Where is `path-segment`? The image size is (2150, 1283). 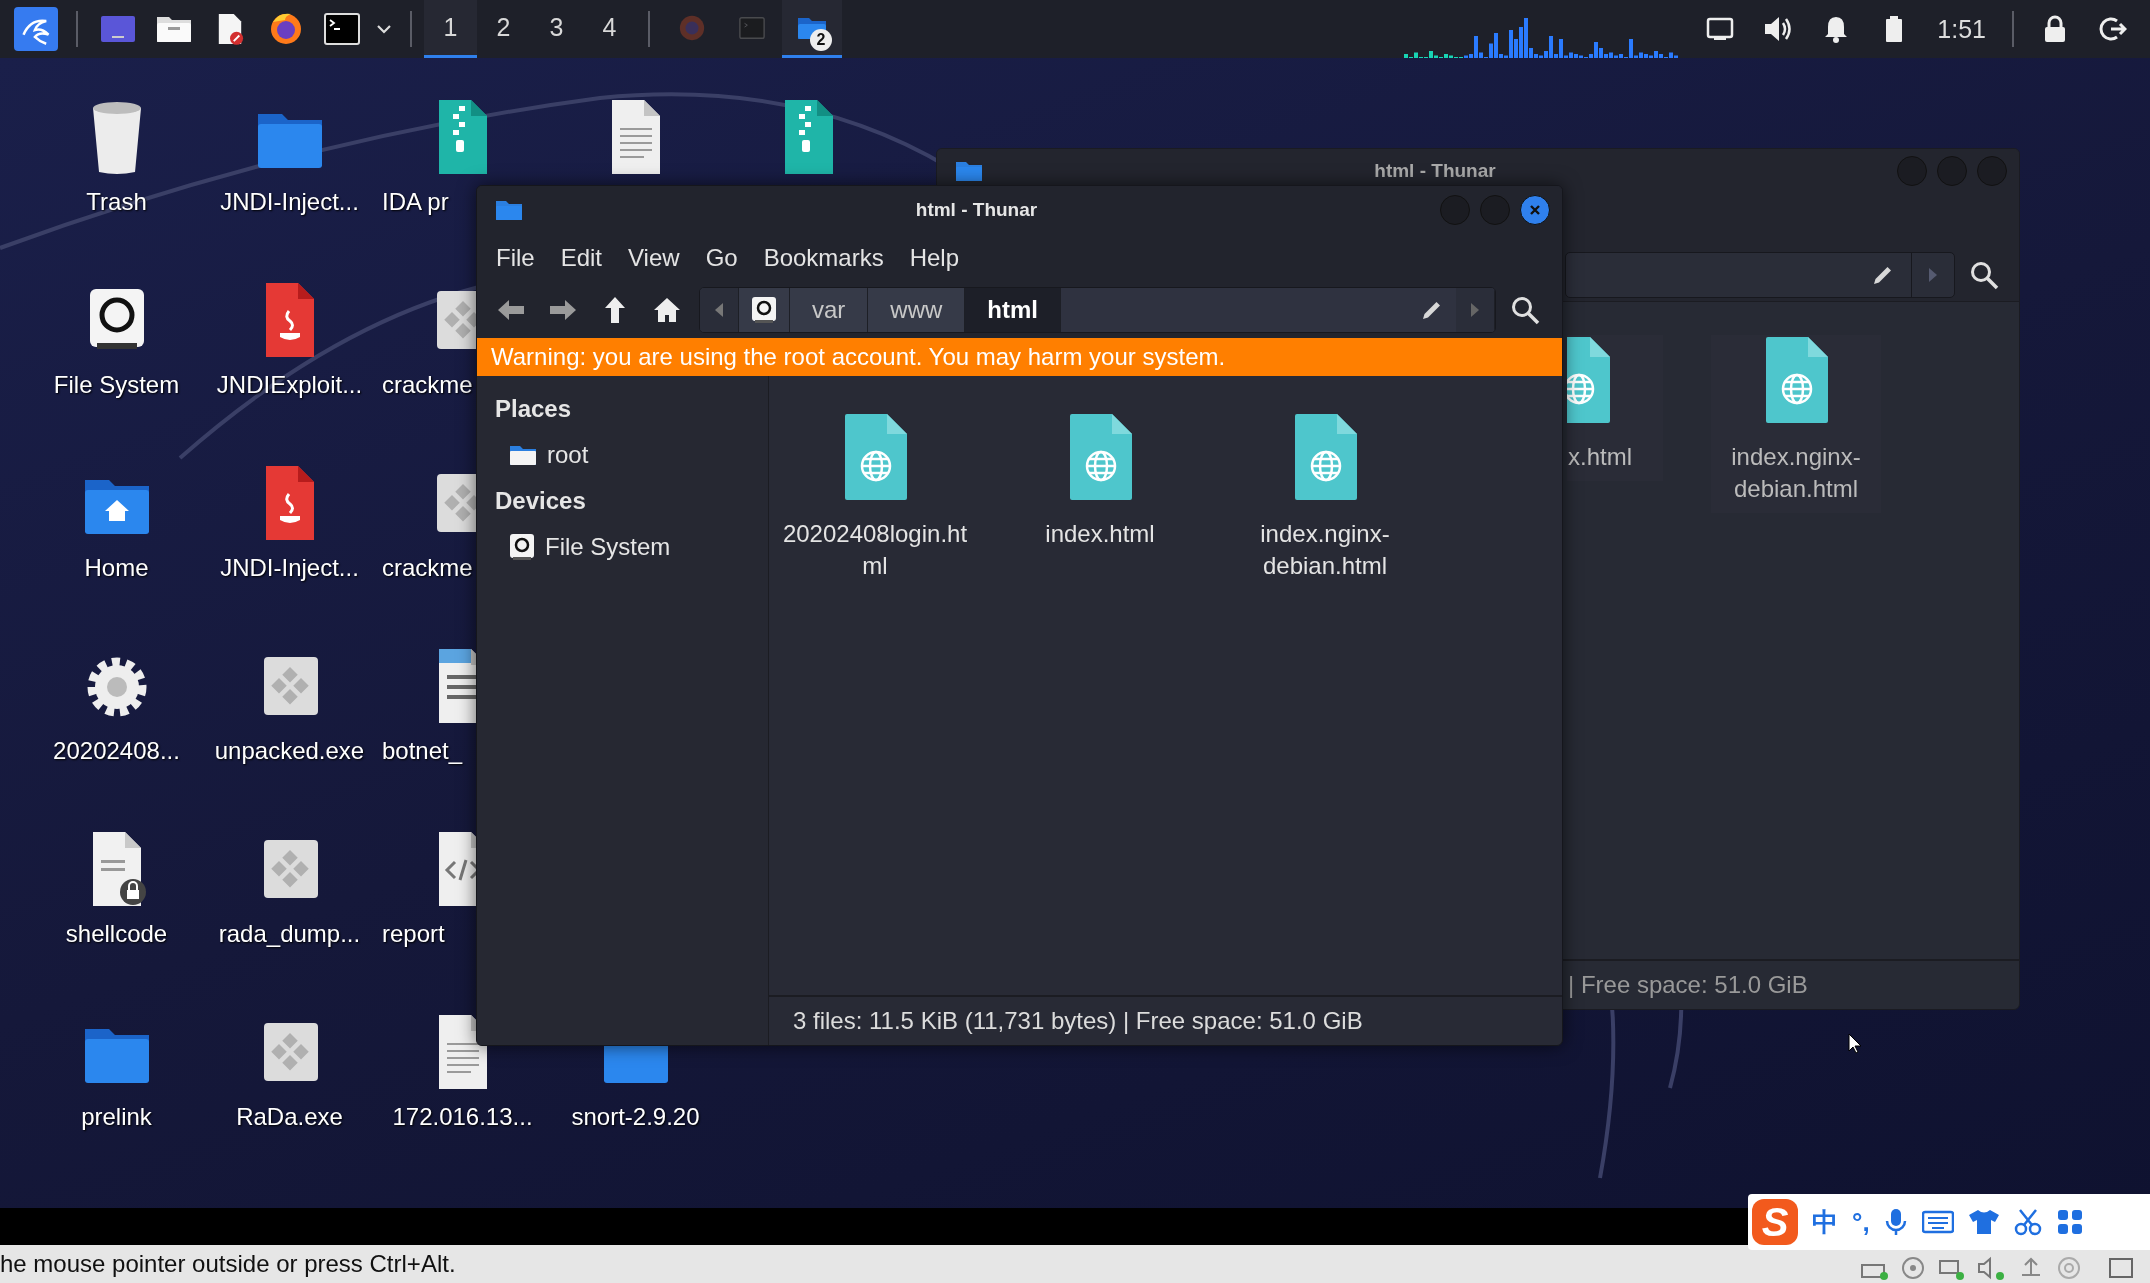 path-segment is located at coordinates (764, 310).